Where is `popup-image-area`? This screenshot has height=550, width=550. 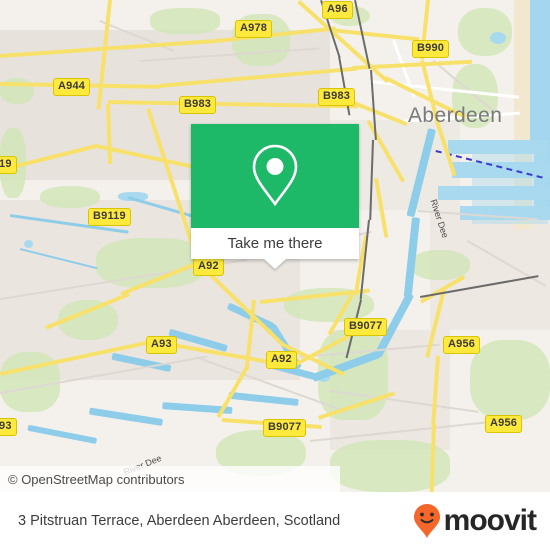
popup-image-area is located at coordinates (275, 176).